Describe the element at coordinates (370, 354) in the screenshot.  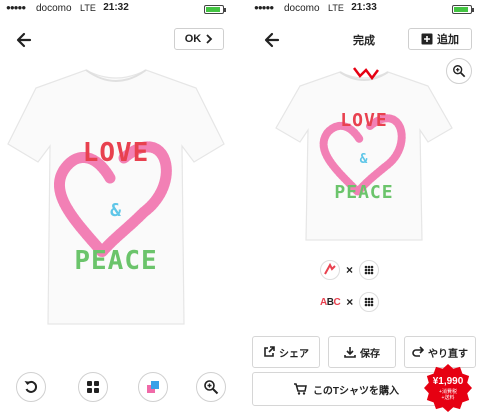
I see `save-button-label: 保存` at that location.